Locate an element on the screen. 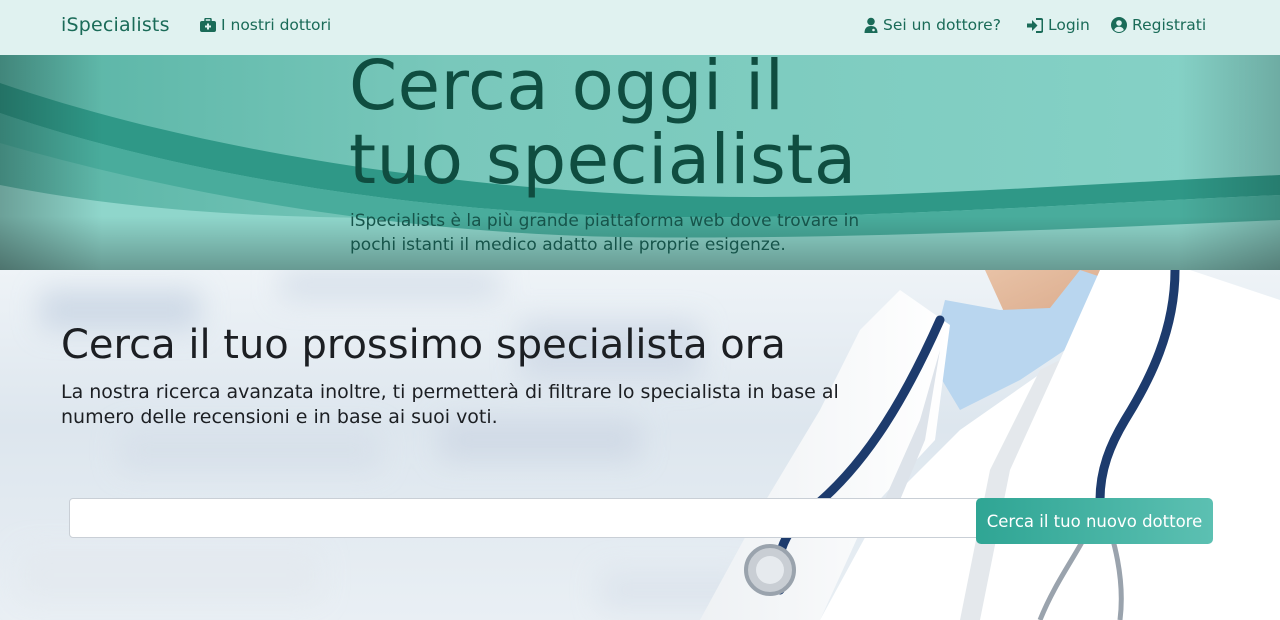  nav-link-label: Login is located at coordinates (1069, 25).